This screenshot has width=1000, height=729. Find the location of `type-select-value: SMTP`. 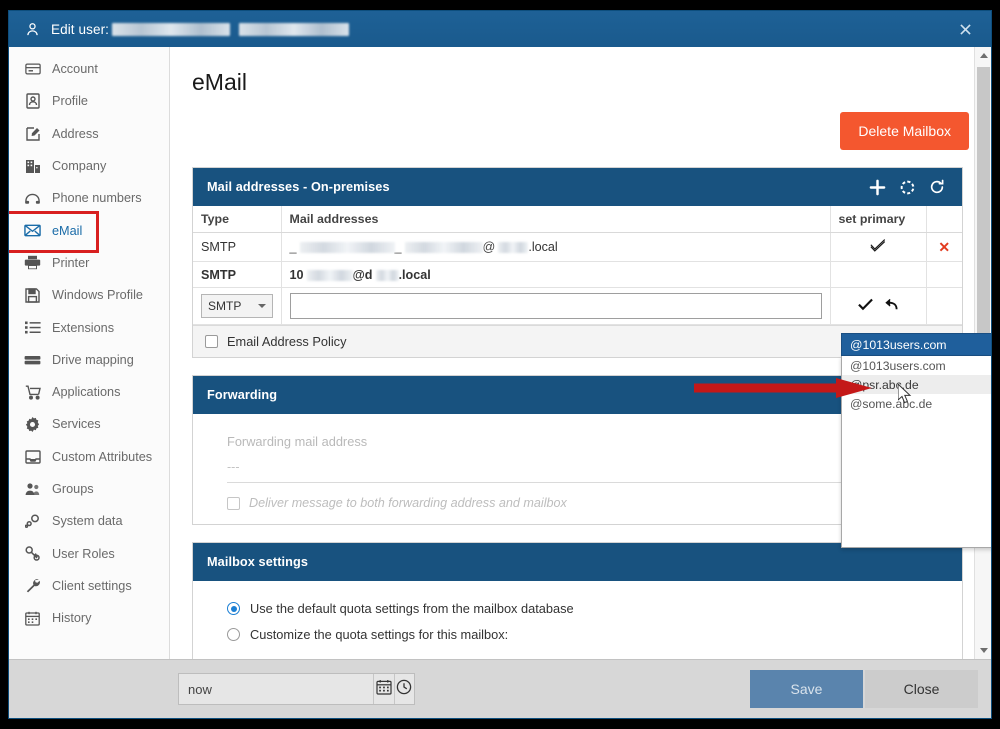

type-select-value: SMTP is located at coordinates (225, 306).